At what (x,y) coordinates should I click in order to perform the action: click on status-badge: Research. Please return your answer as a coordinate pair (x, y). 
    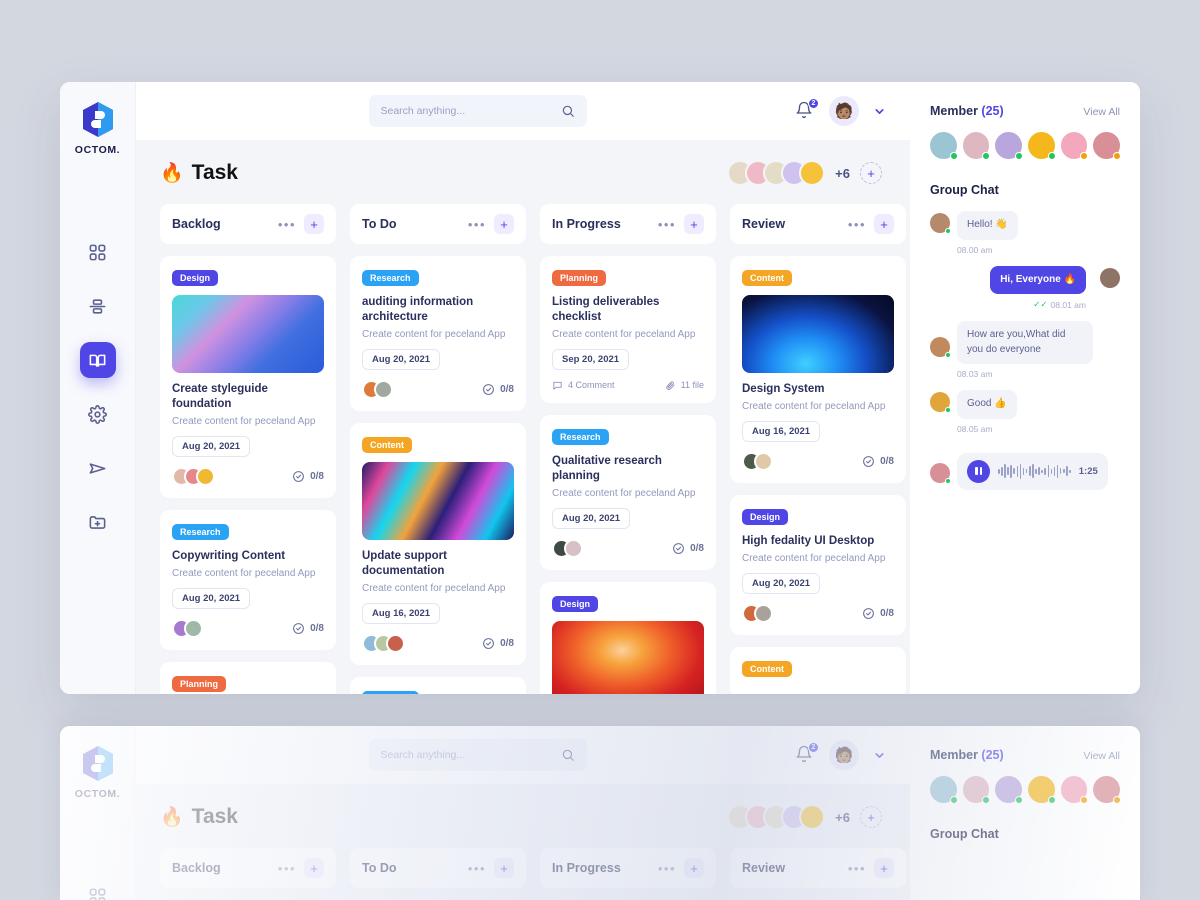
    Looking at the image, I should click on (390, 278).